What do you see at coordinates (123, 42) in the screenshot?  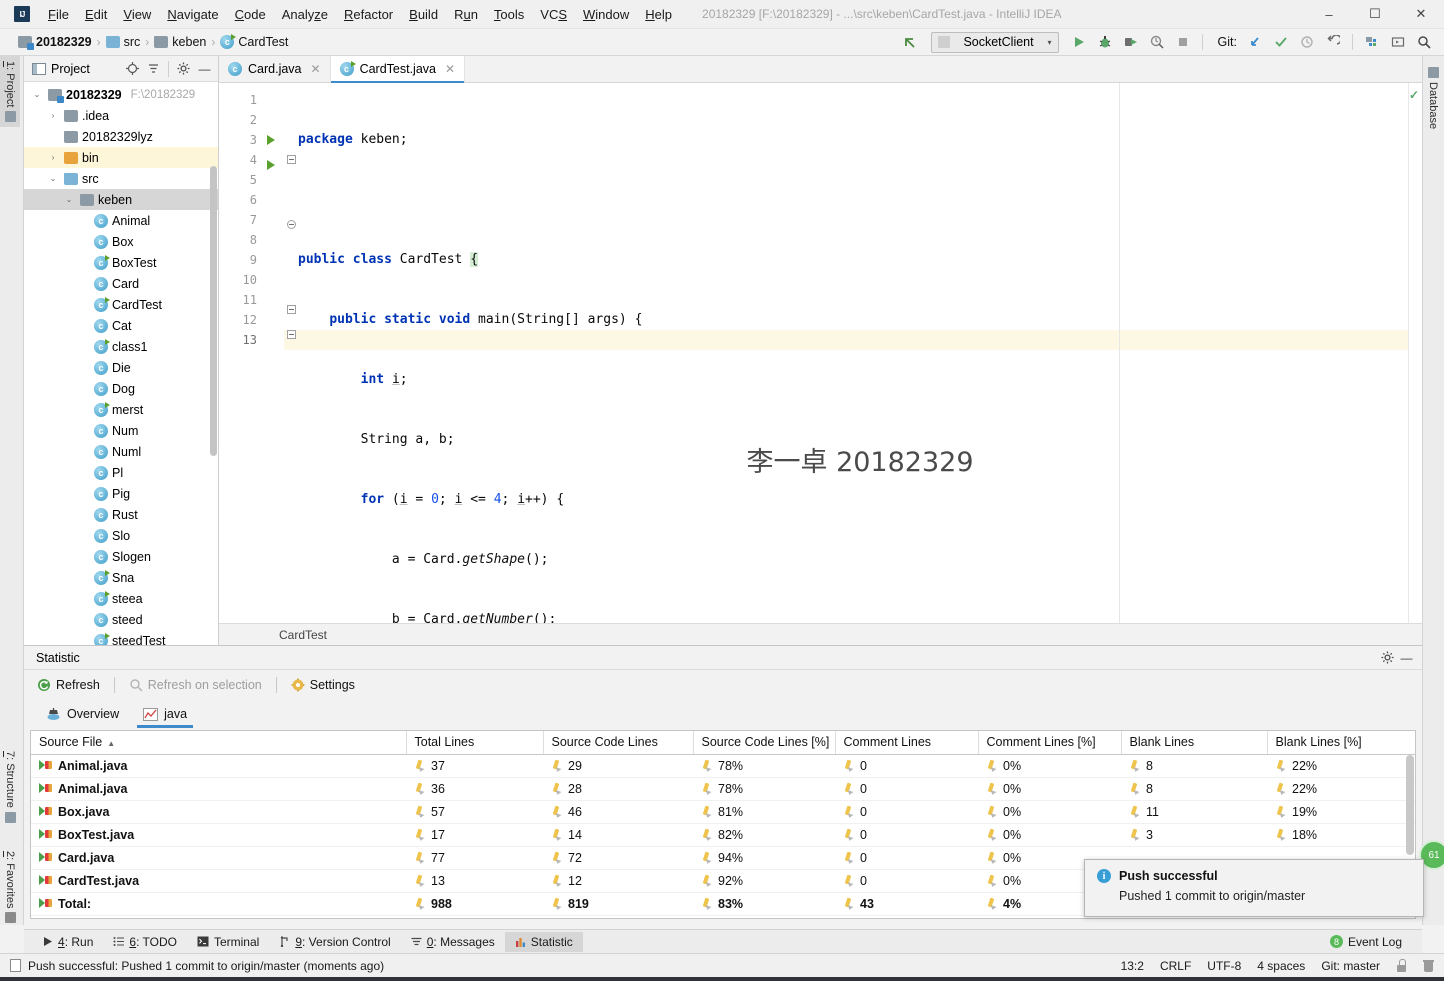 I see `breadcrumb-item-src: src` at bounding box center [123, 42].